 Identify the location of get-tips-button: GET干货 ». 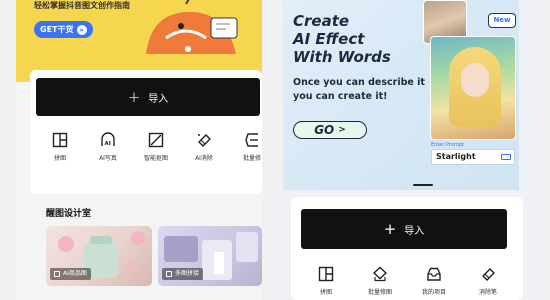
(63, 29).